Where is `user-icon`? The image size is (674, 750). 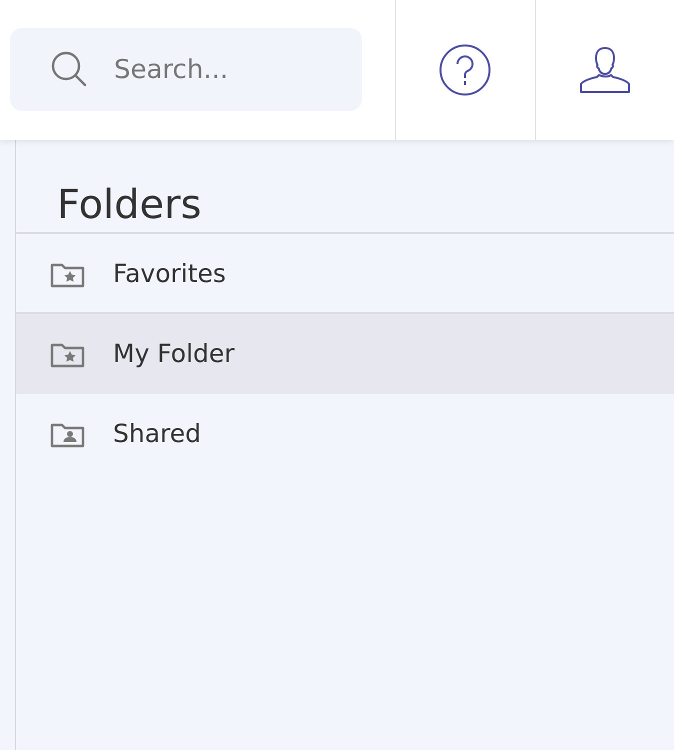
user-icon is located at coordinates (604, 70).